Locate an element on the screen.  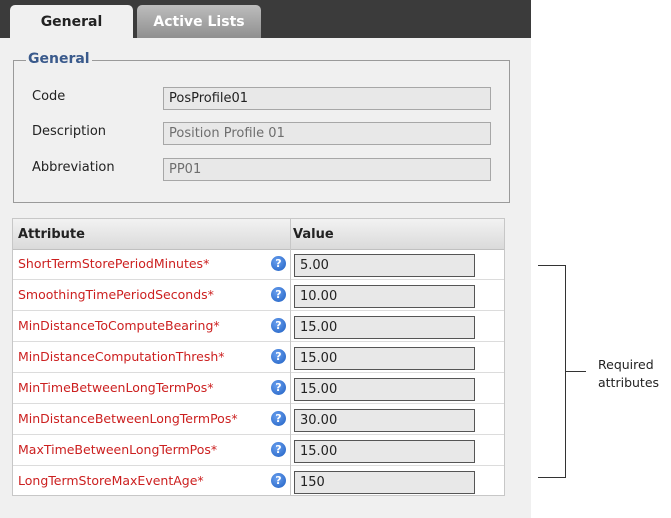
description-field: Position Profile 01 is located at coordinates (327, 133).